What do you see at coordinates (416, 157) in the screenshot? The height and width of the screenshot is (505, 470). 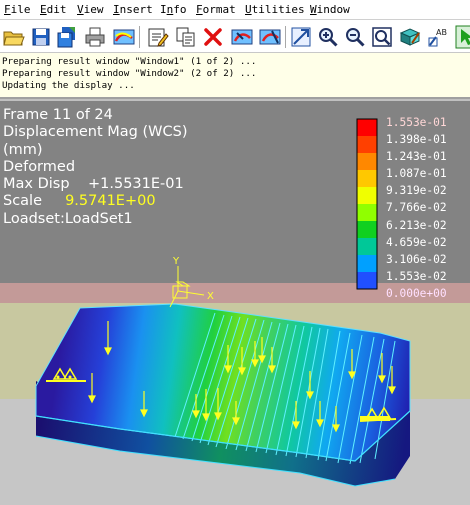 I see `legend-value: 1.243e-01` at bounding box center [416, 157].